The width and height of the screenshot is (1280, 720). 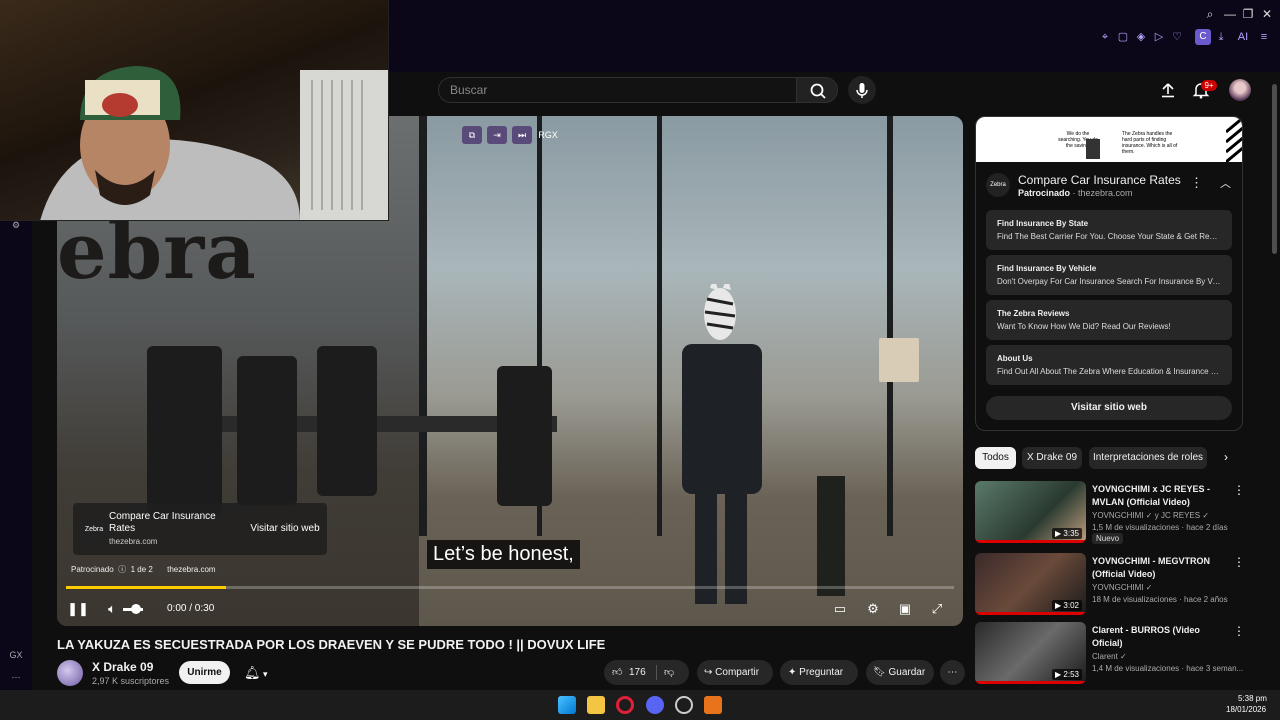 I want to click on like-dislike-group: 👍︎ 176 👎︎, so click(x=646, y=672).